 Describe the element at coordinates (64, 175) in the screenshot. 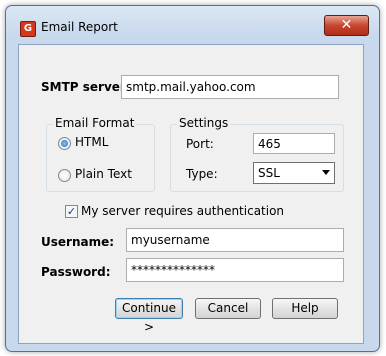

I see `plain-text-radio` at that location.